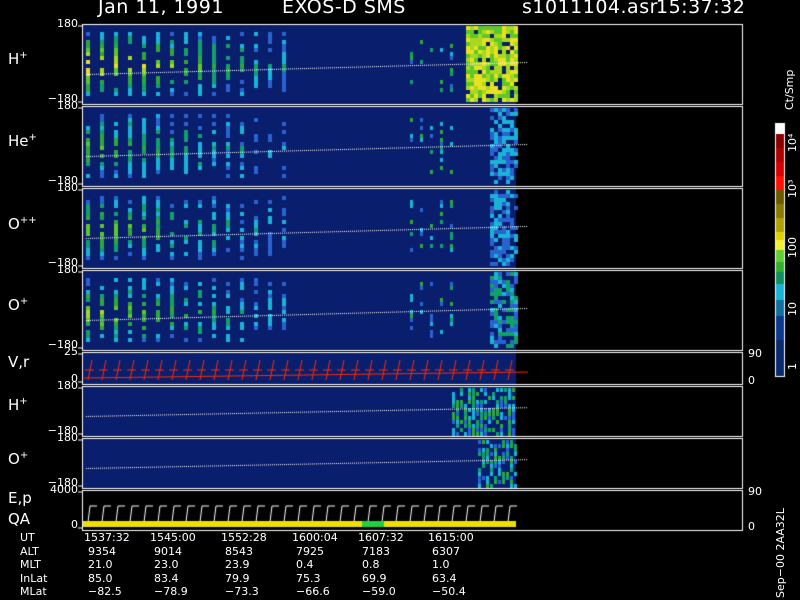 The width and height of the screenshot is (800, 600). What do you see at coordinates (166, 564) in the screenshot?
I see `orbit-value: 23.0` at bounding box center [166, 564].